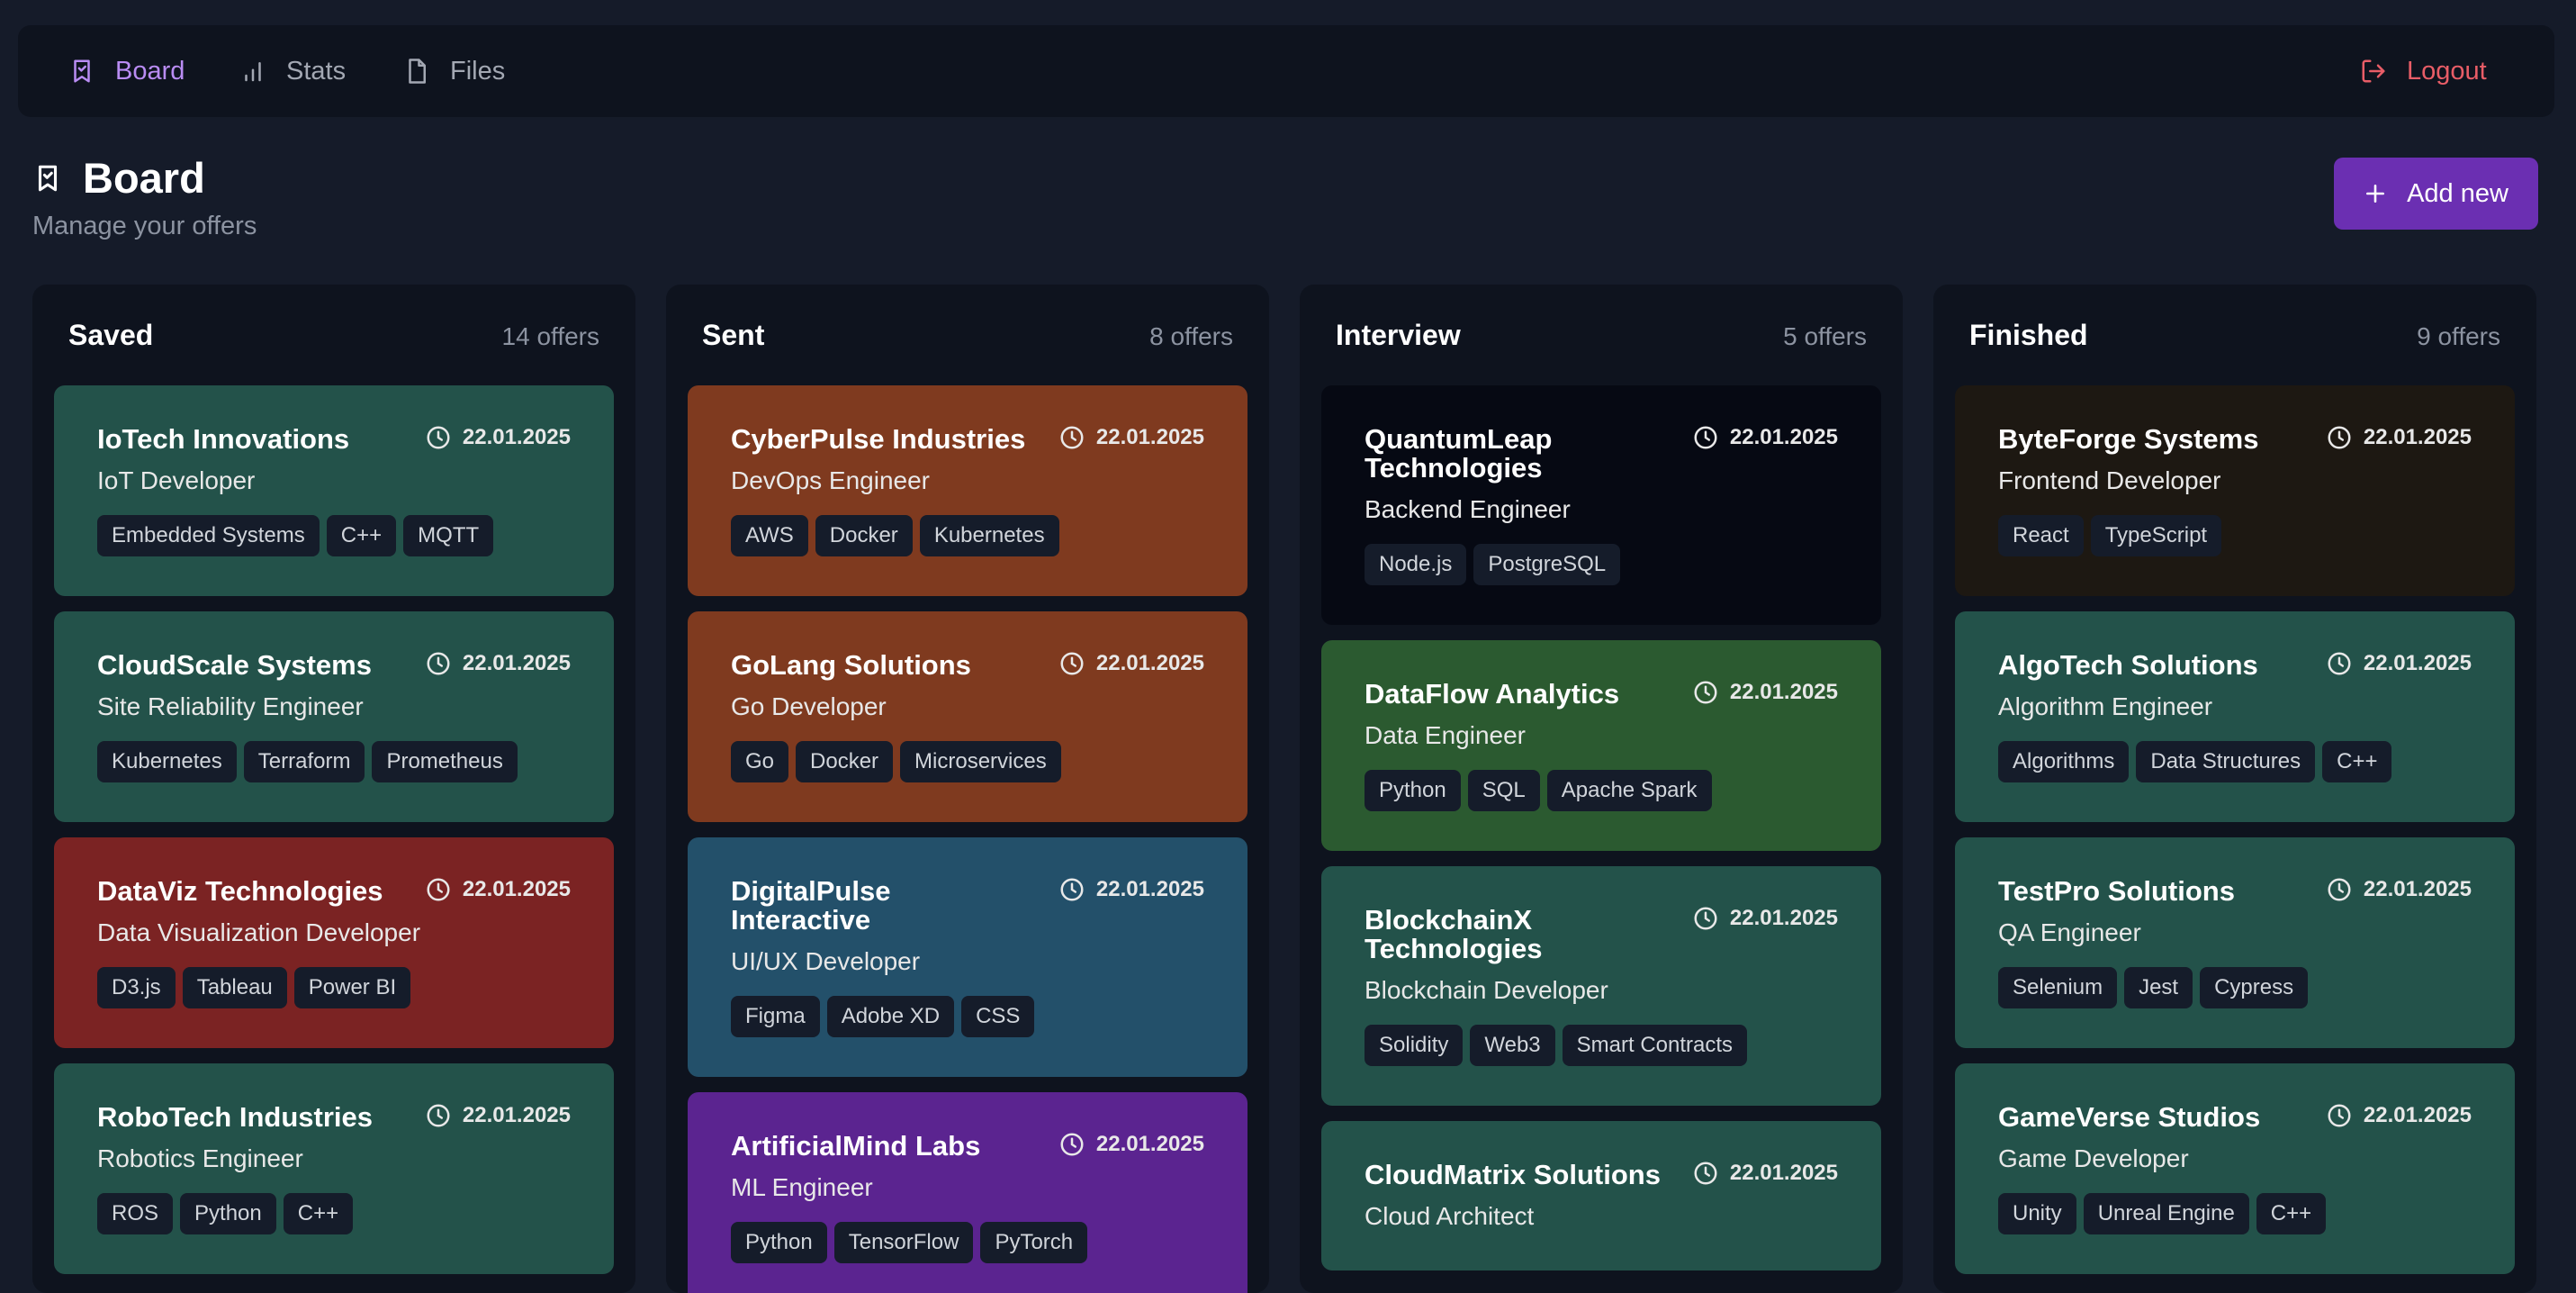  Describe the element at coordinates (136, 987) in the screenshot. I see `skill-tag: D3.js` at that location.